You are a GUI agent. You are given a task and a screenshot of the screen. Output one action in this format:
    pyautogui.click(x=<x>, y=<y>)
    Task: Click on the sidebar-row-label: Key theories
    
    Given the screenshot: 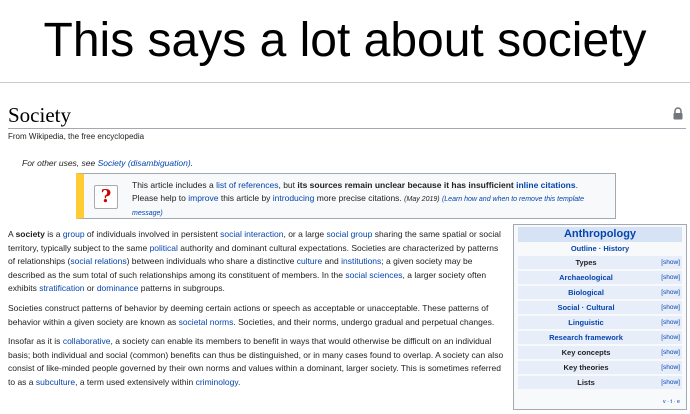 What is the action you would take?
    pyautogui.click(x=586, y=367)
    